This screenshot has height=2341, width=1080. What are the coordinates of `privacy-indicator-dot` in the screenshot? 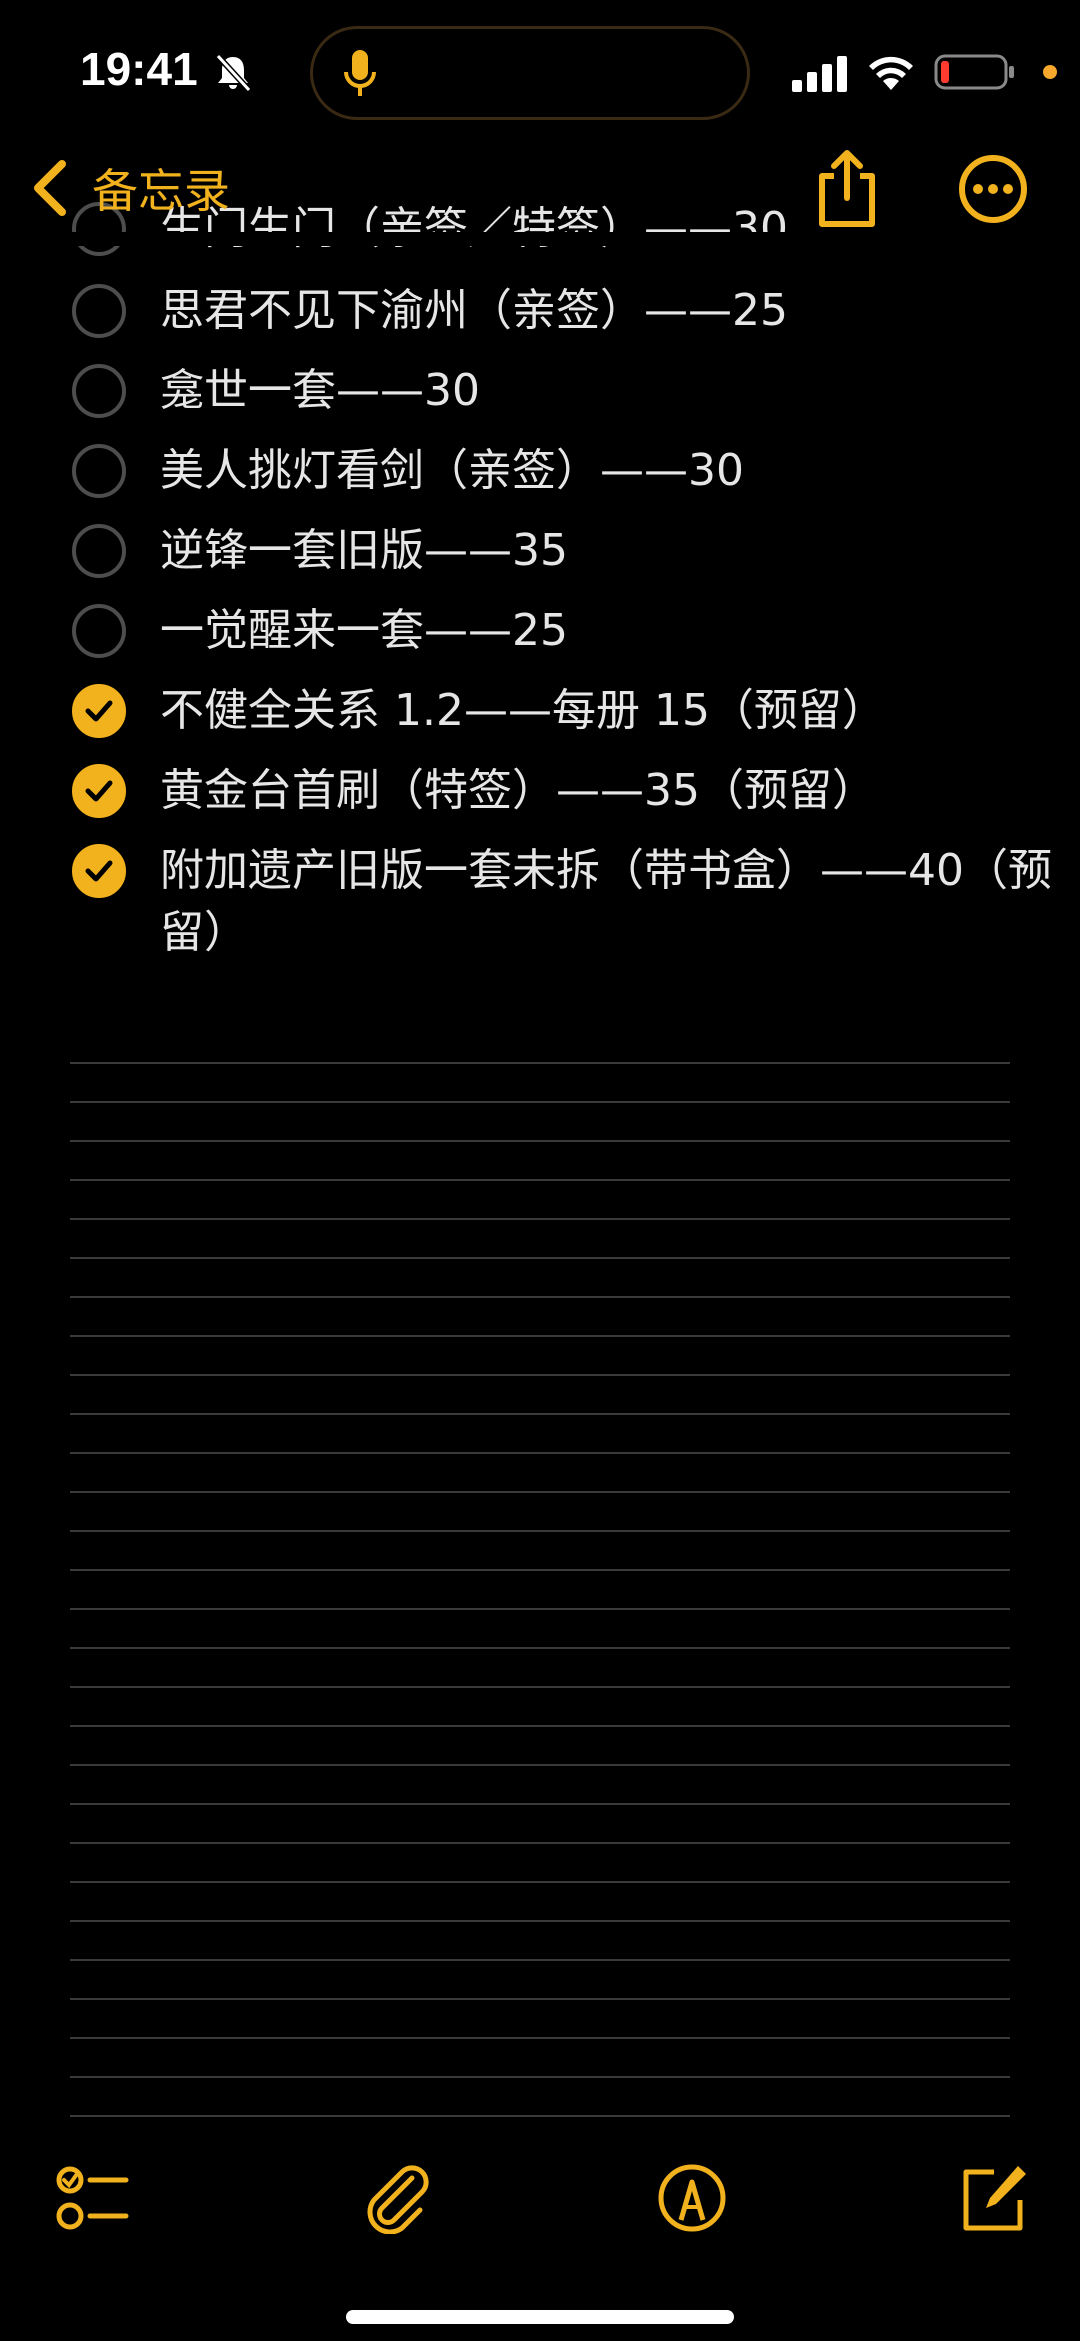 It's located at (1050, 72).